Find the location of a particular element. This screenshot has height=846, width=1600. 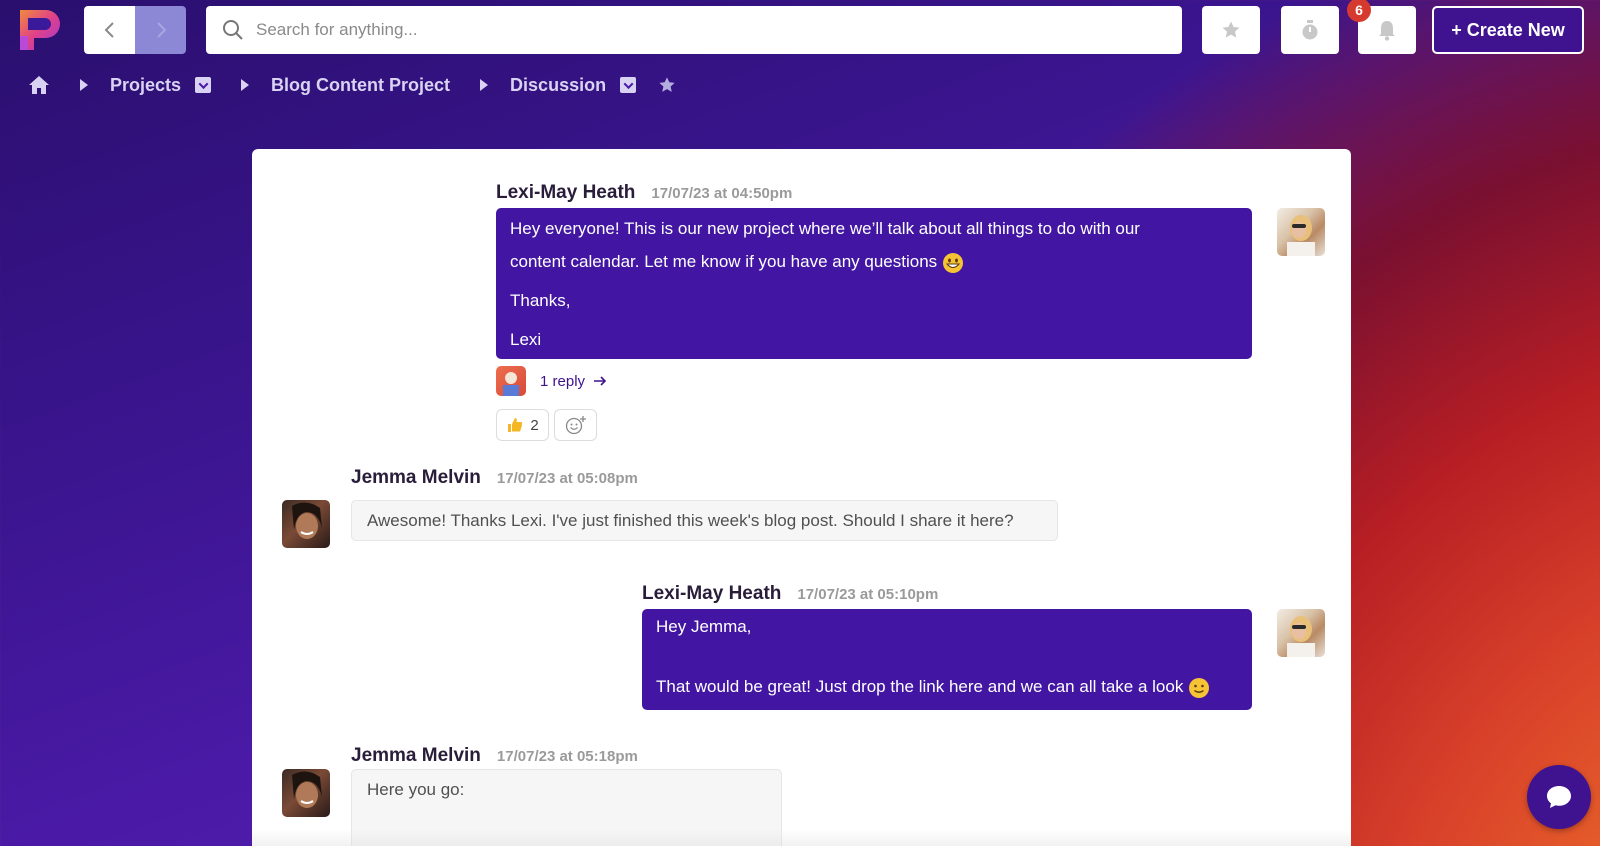

create-new-button: + Create New is located at coordinates (1508, 30).